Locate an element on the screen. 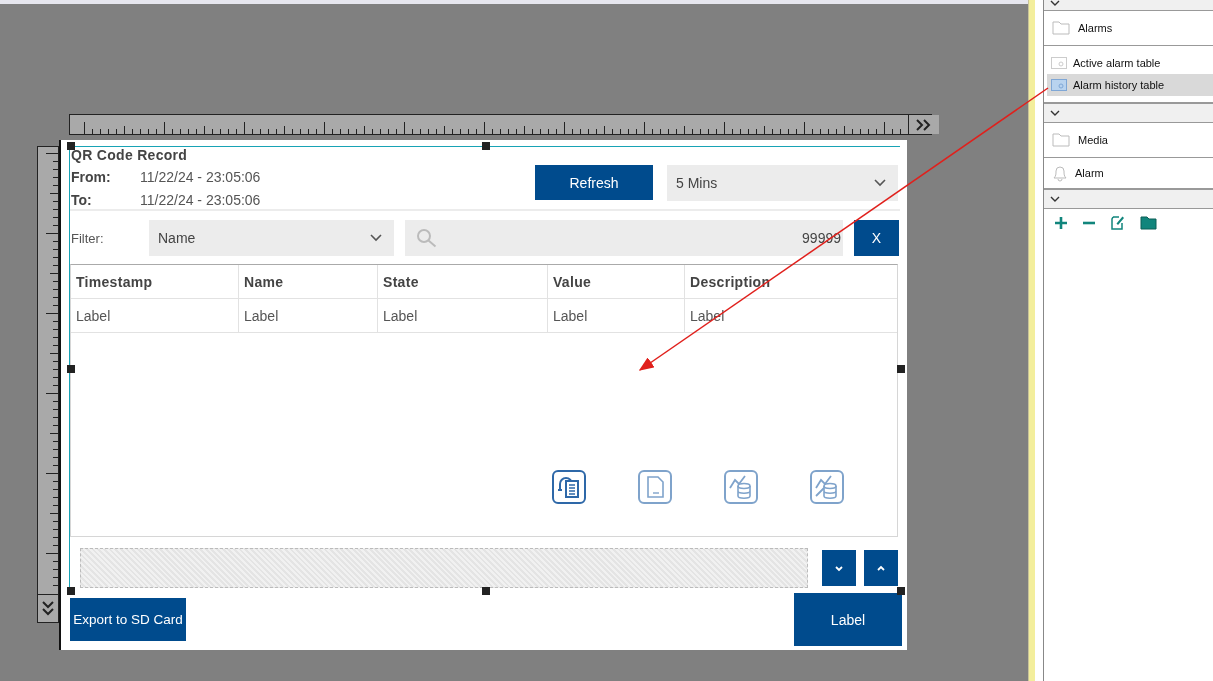  folder-item: Media is located at coordinates (1128, 140).